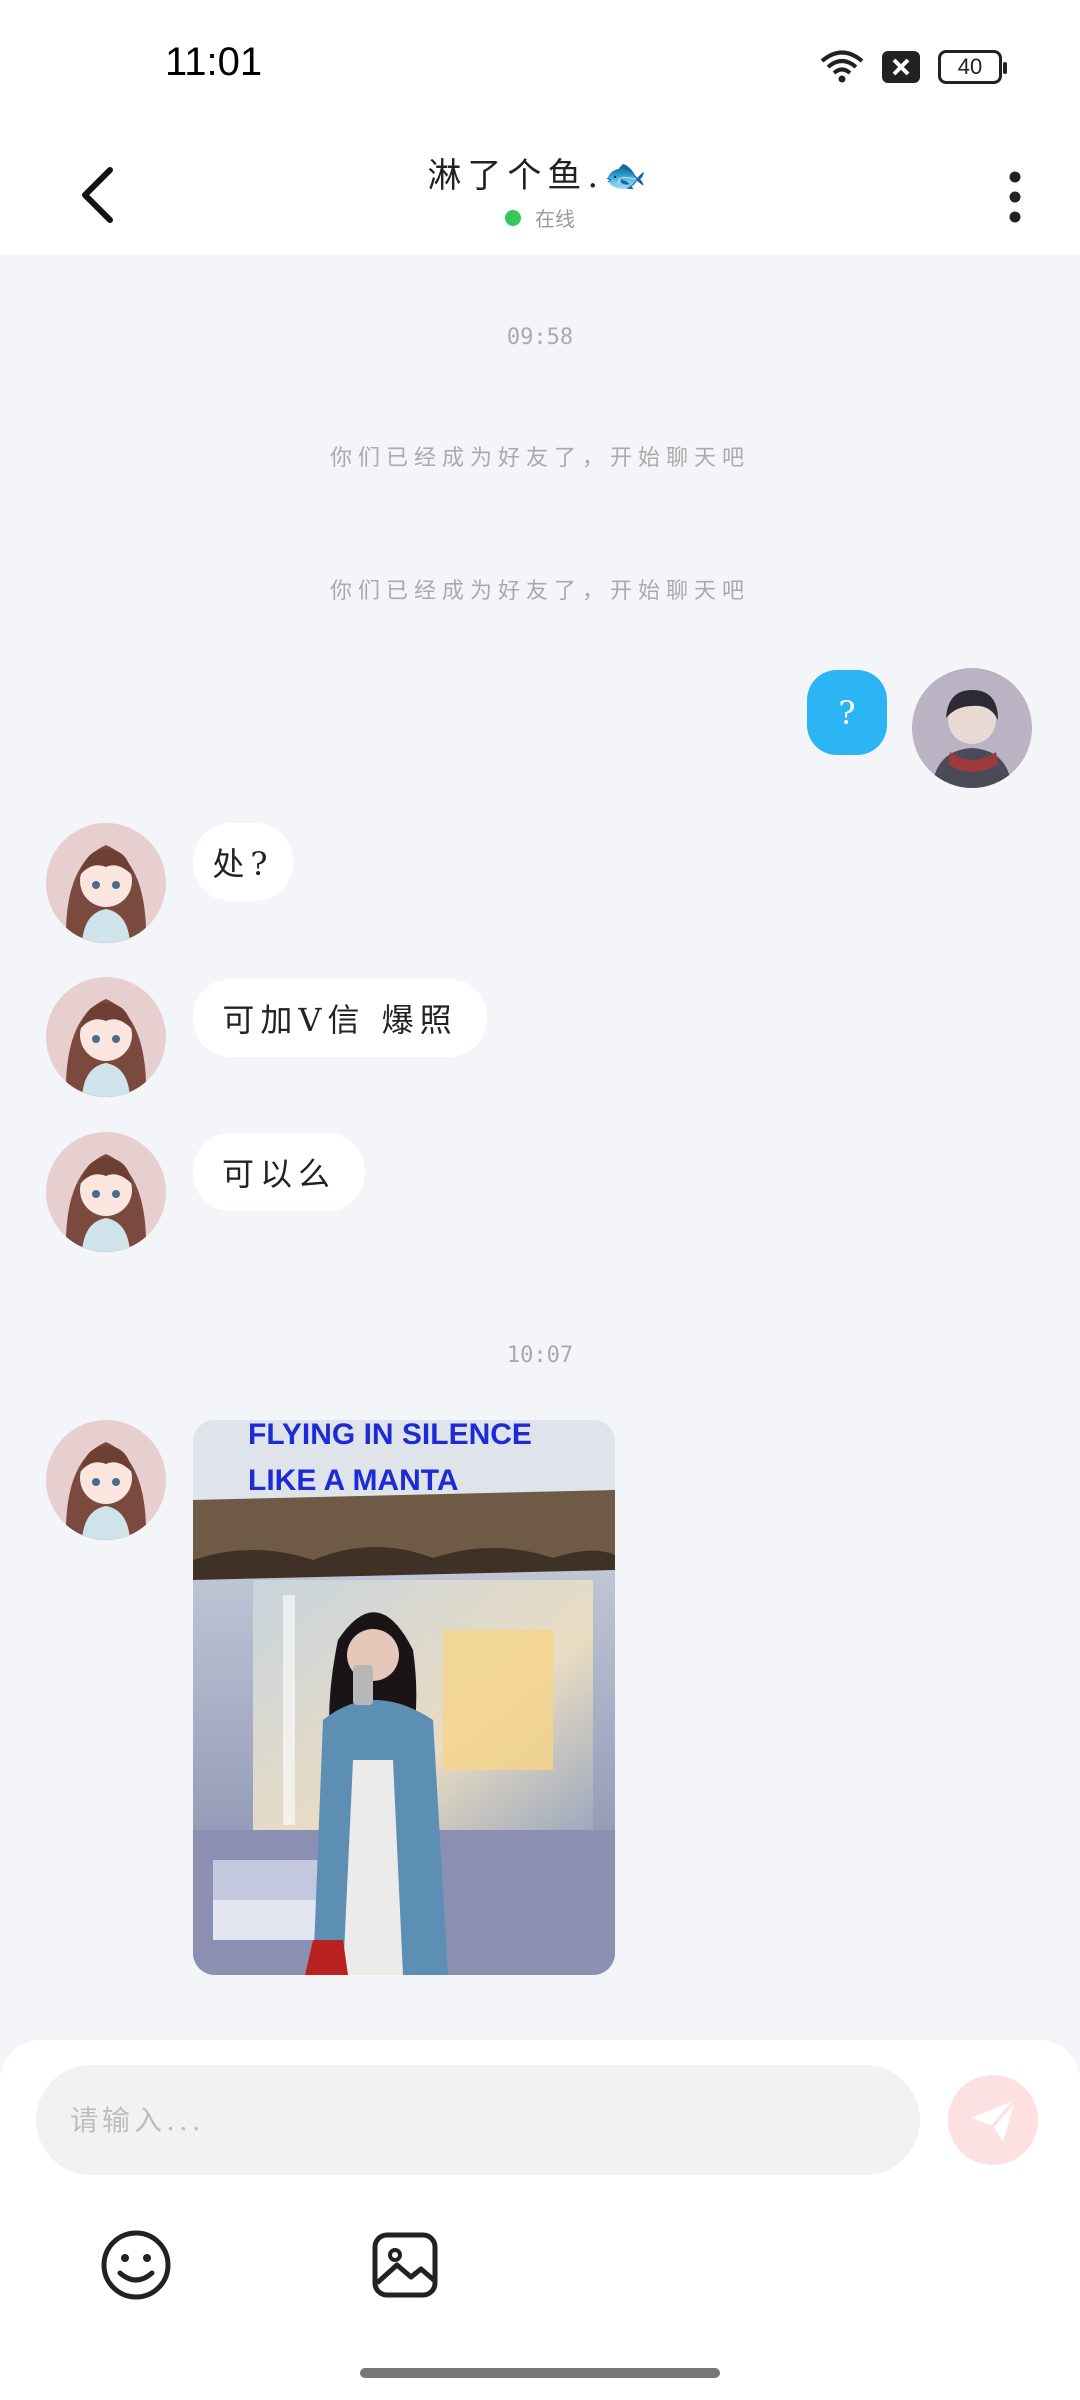 The image size is (1080, 2400). Describe the element at coordinates (540, 65) in the screenshot. I see `status-bar: 11:01 40` at that location.